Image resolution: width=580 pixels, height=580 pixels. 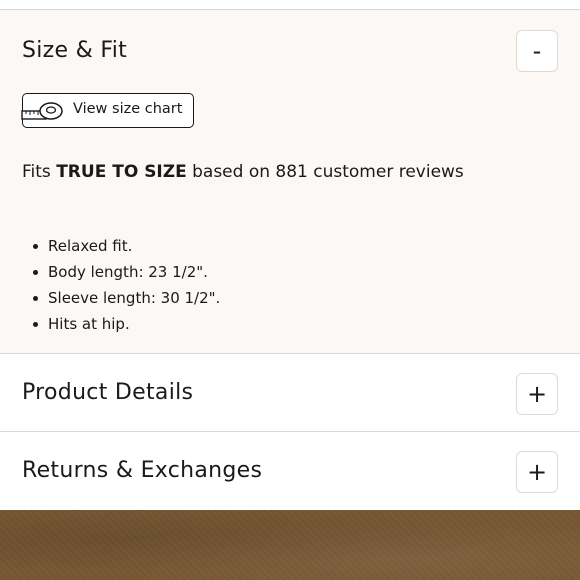 What do you see at coordinates (290, 5) in the screenshot?
I see `top-divider` at bounding box center [290, 5].